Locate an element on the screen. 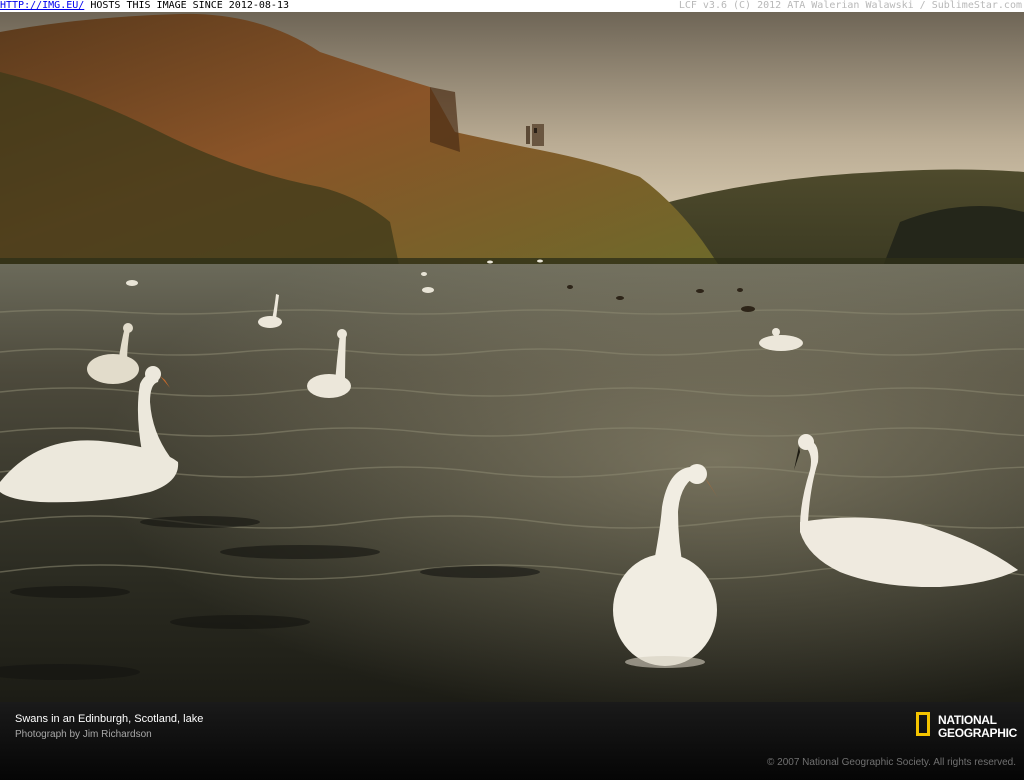 This screenshot has height=780, width=1024. watermark-text: HOSTS THIS IMAGE SINCE 2012-08-13 is located at coordinates (186, 5).